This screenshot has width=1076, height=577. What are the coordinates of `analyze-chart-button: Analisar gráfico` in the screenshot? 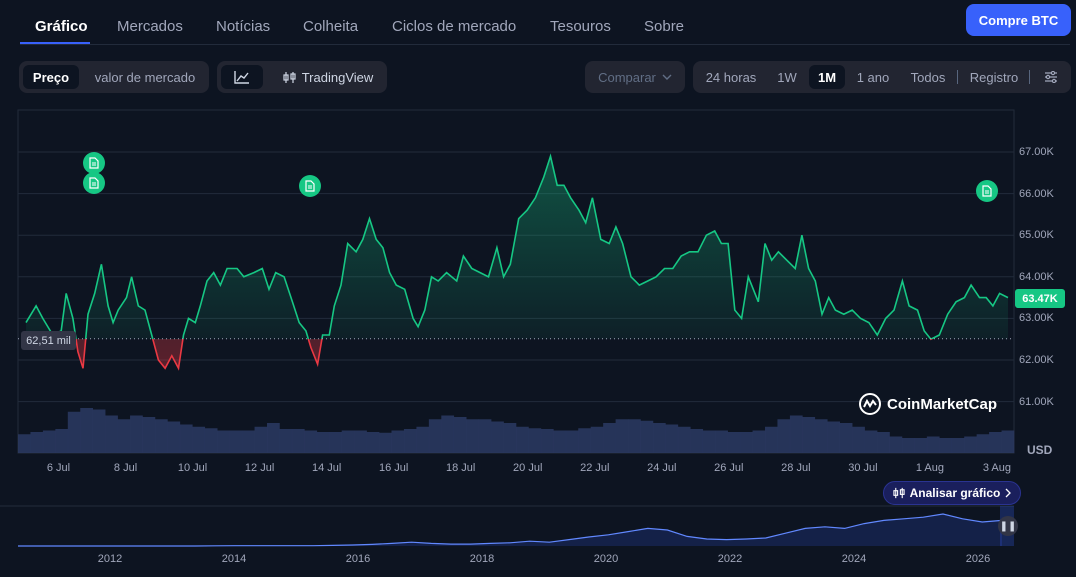 It's located at (952, 493).